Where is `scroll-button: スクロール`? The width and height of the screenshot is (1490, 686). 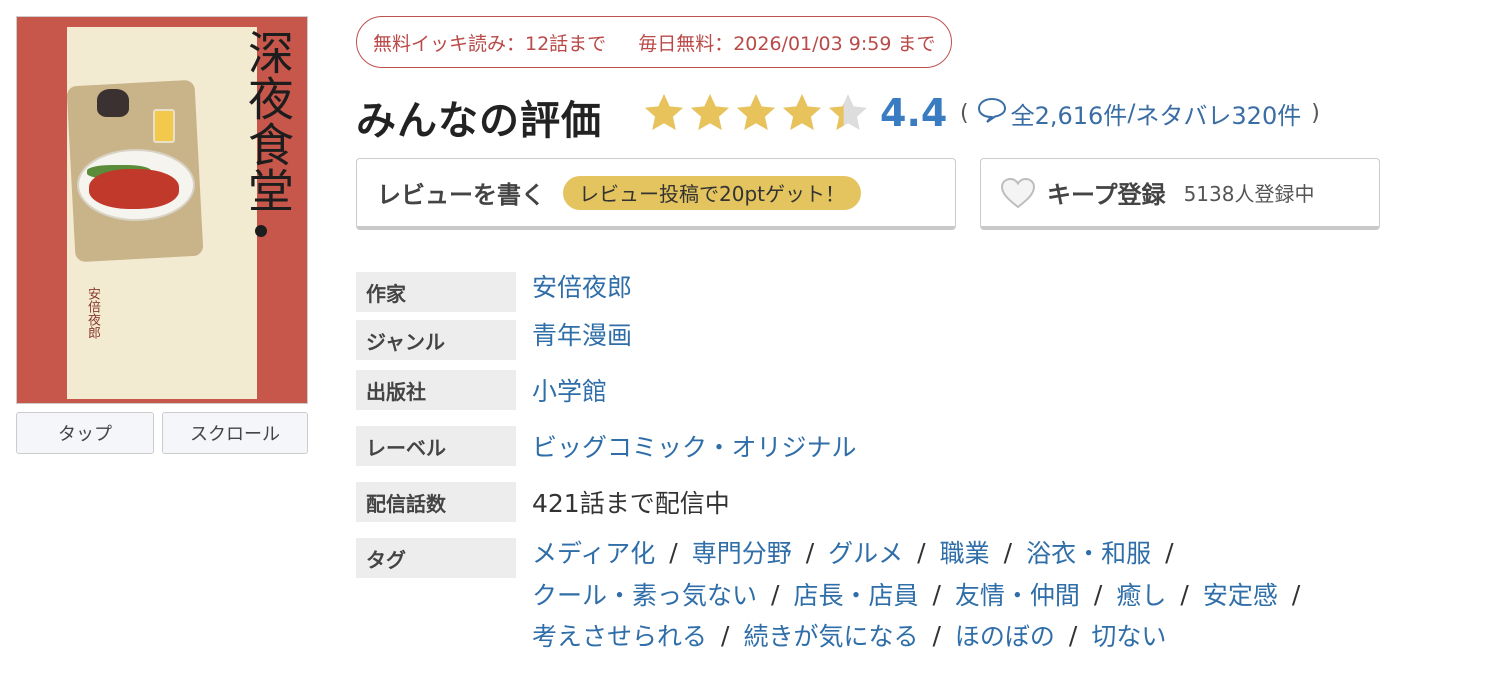
scroll-button: スクロール is located at coordinates (235, 433).